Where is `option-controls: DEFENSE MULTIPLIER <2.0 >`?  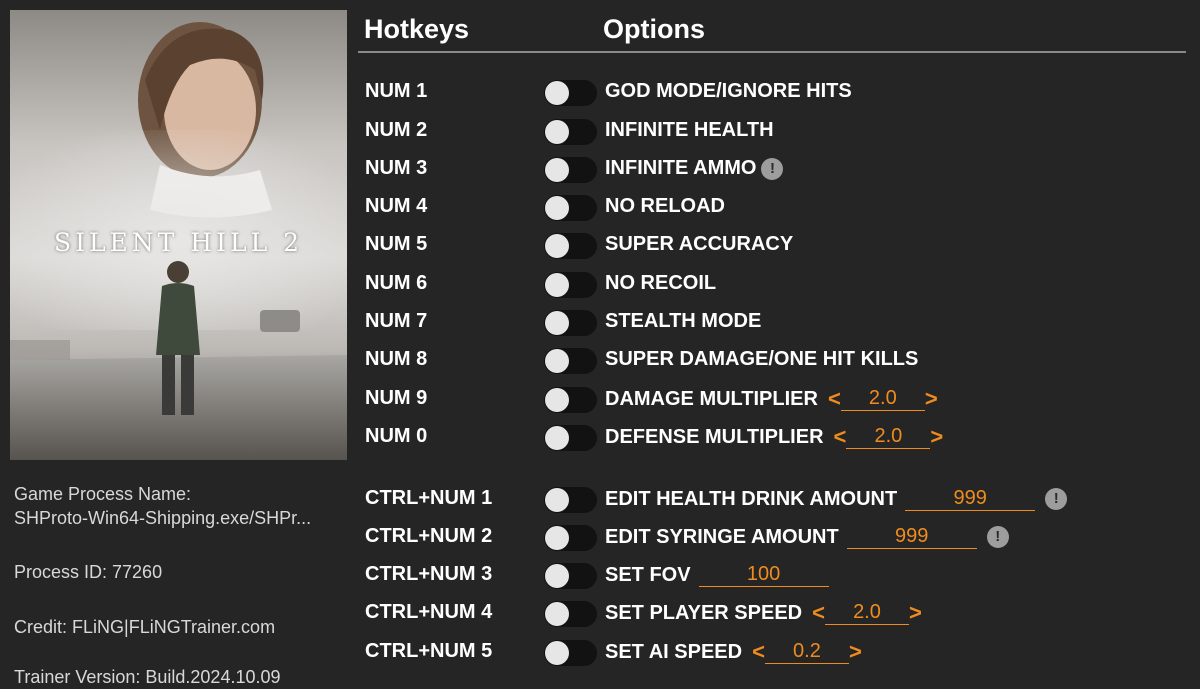
option-controls: DEFENSE MULTIPLIER <2.0 > is located at coordinates (774, 437).